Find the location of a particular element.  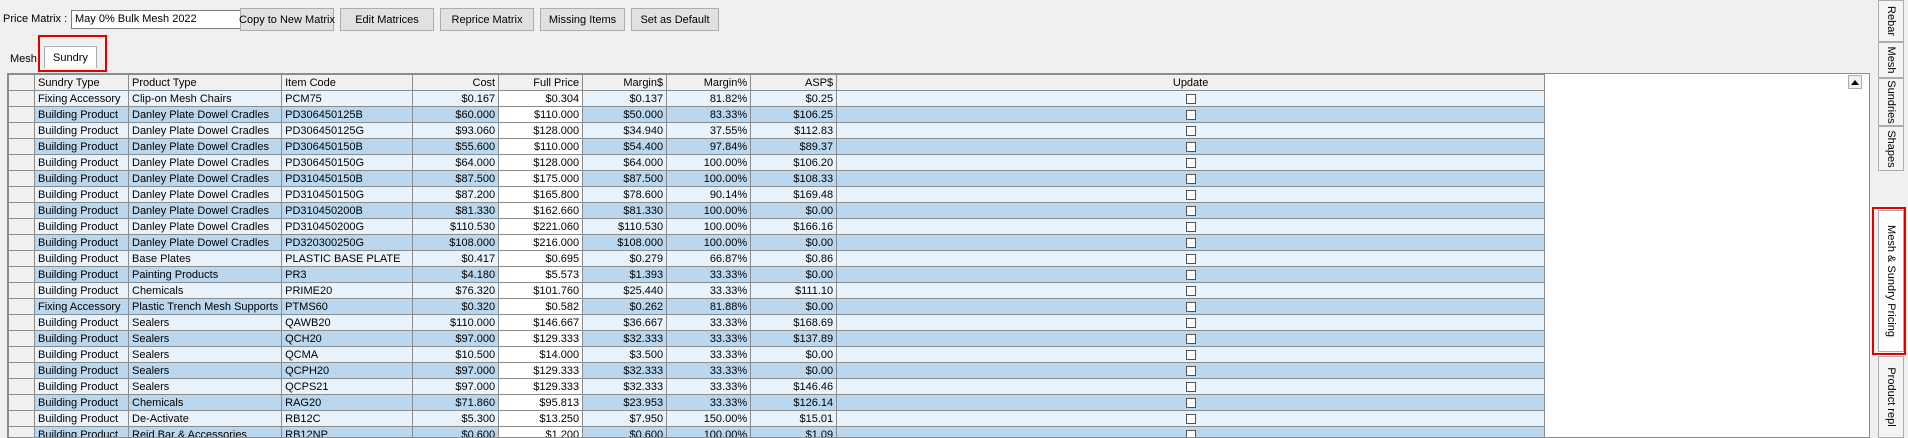

cell-cost: $10.500 is located at coordinates (456, 354).